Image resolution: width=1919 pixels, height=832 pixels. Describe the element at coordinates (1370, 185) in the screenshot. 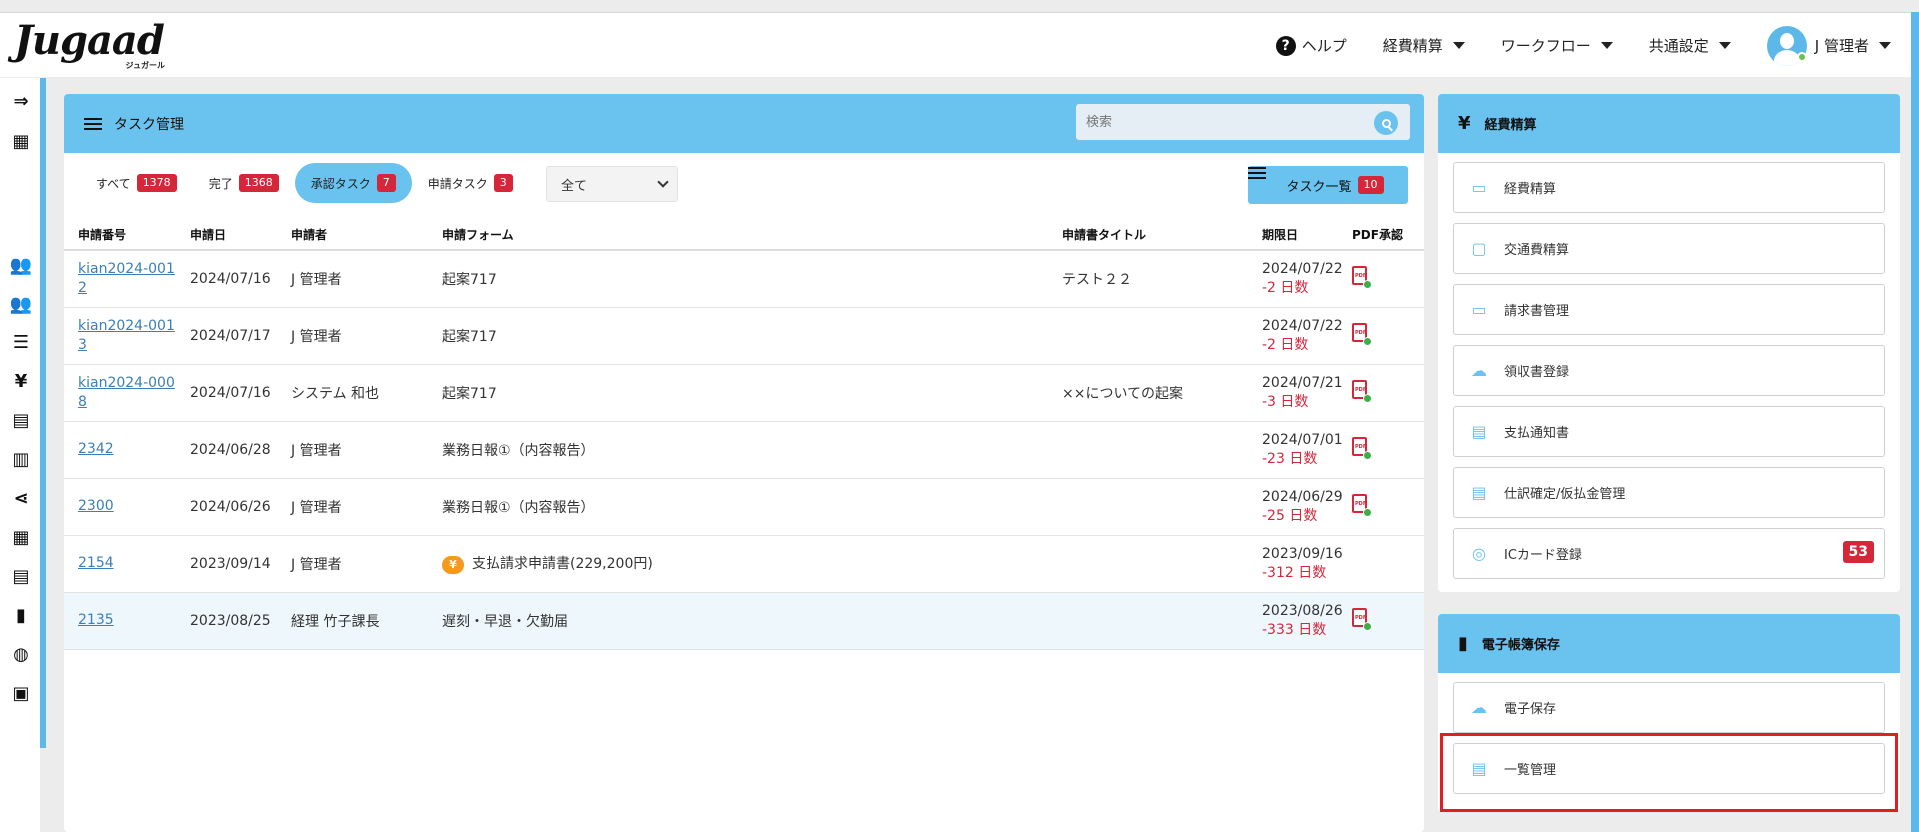

I see `count-badge: 10` at that location.